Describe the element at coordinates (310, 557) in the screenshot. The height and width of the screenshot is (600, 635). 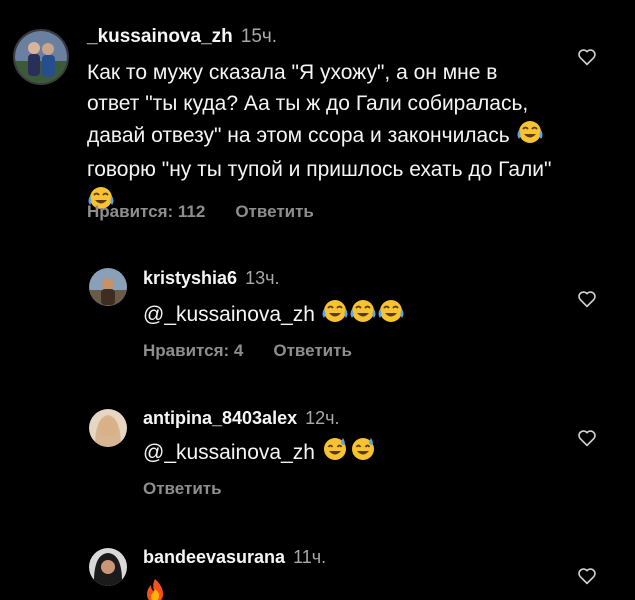
I see `timestamp: 11ч.` at that location.